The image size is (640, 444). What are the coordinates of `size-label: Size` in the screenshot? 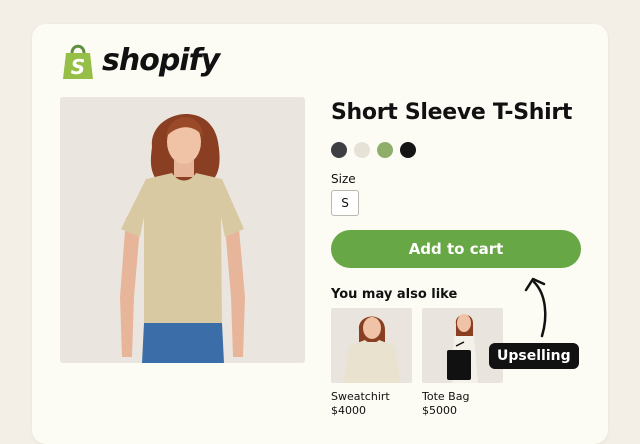 It's located at (343, 179).